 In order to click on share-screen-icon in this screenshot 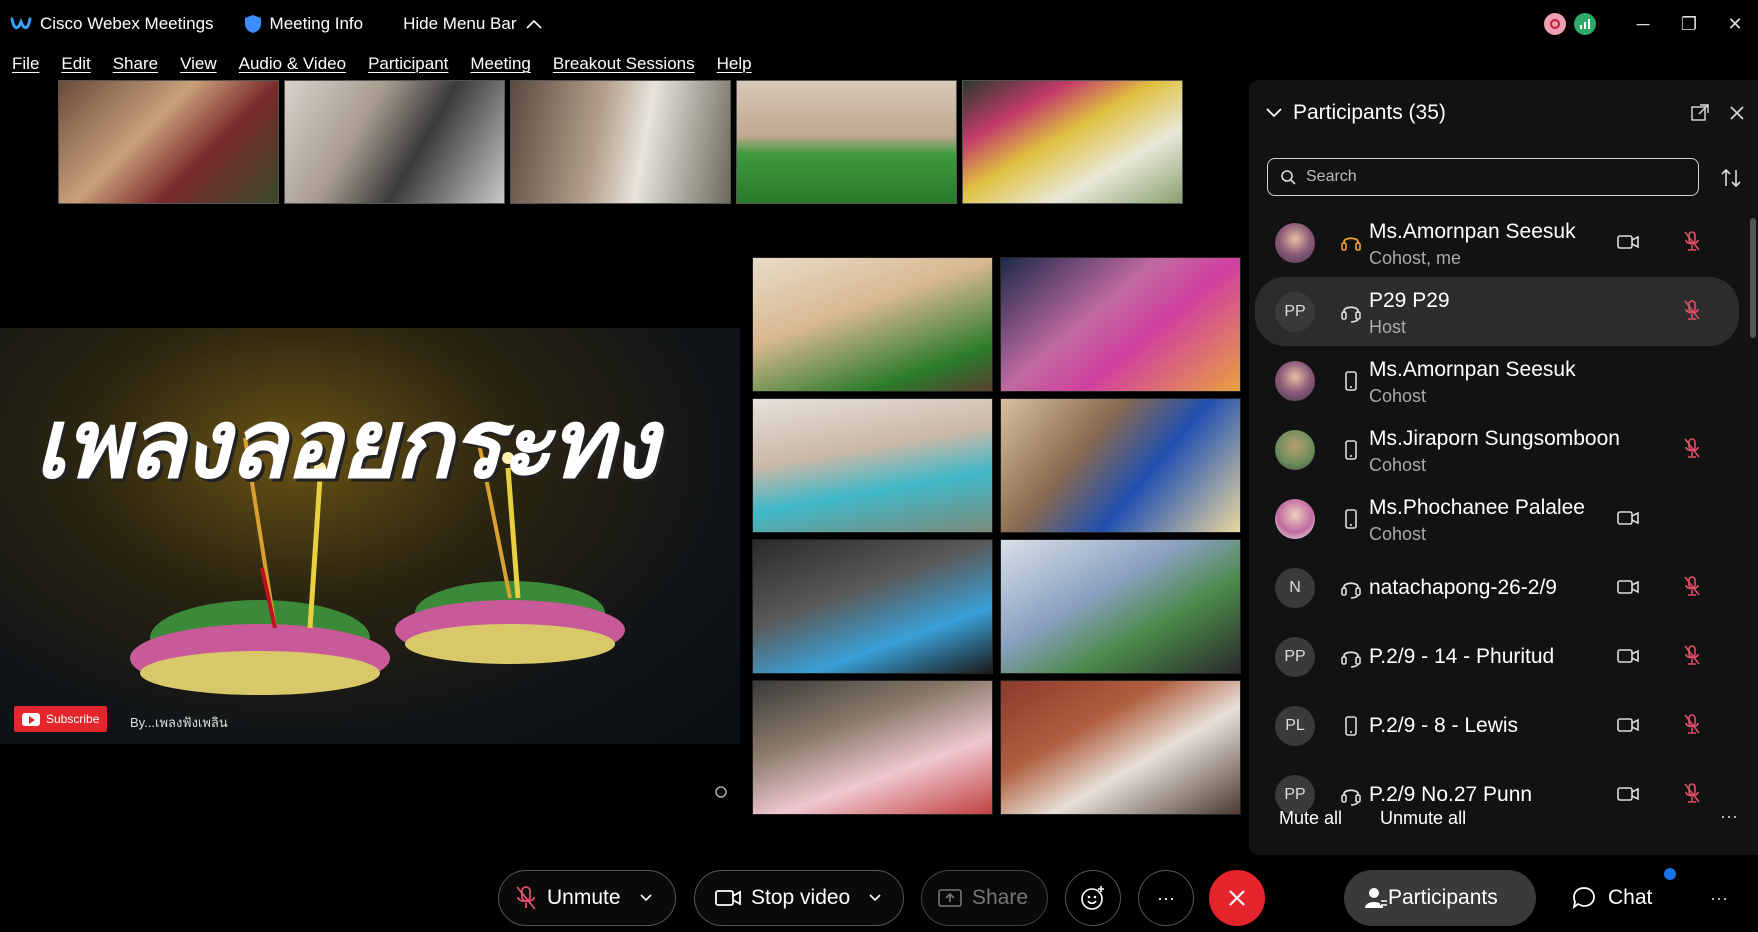, I will do `click(950, 898)`.